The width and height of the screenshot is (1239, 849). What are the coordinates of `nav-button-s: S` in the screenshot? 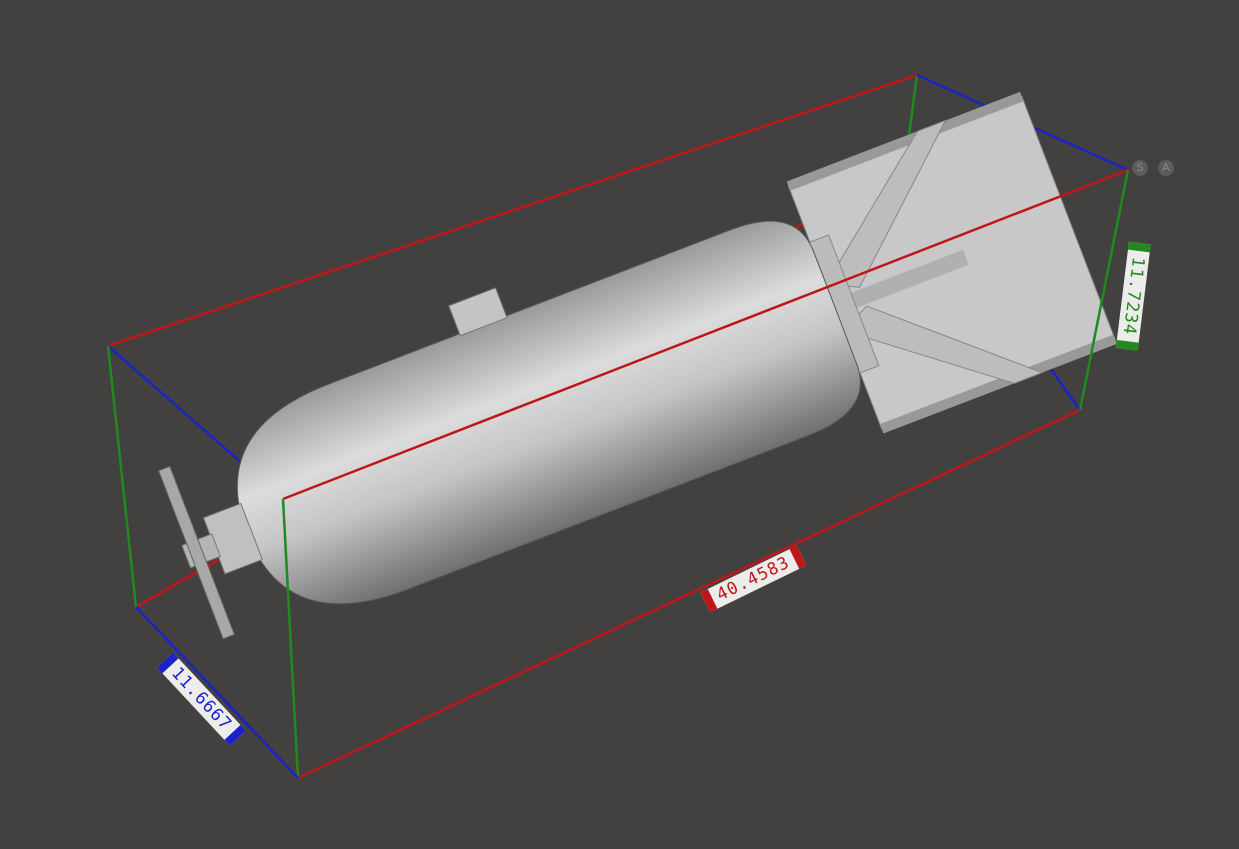 It's located at (1140, 168).